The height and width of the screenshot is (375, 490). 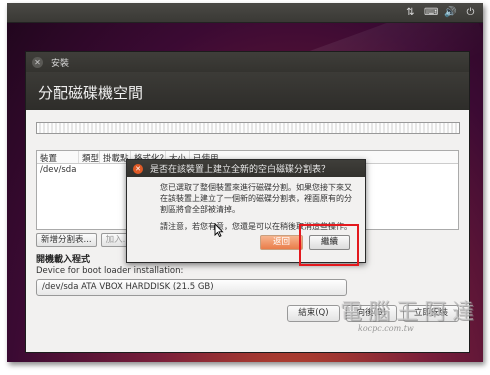 I want to click on watermark: 電腦王阿達 kocpc.com.tw, so click(x=413, y=319).